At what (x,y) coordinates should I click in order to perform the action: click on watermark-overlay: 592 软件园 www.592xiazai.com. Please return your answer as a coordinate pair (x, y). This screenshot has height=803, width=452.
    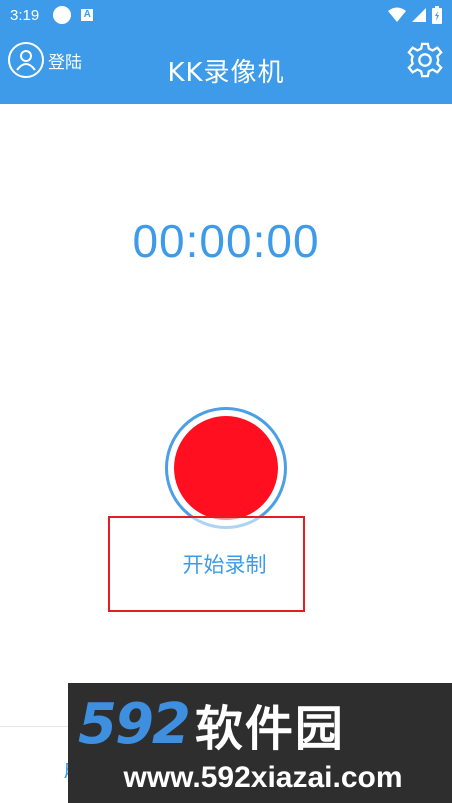
    Looking at the image, I should click on (260, 743).